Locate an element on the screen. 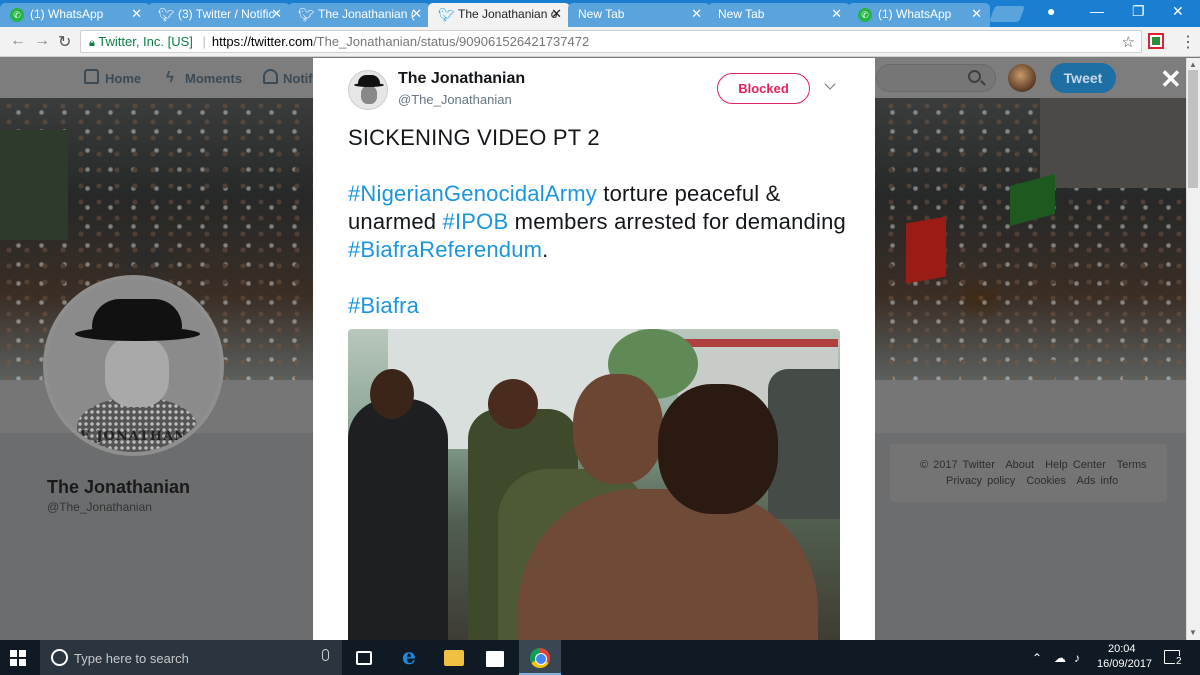  search-icon is located at coordinates (974, 76).